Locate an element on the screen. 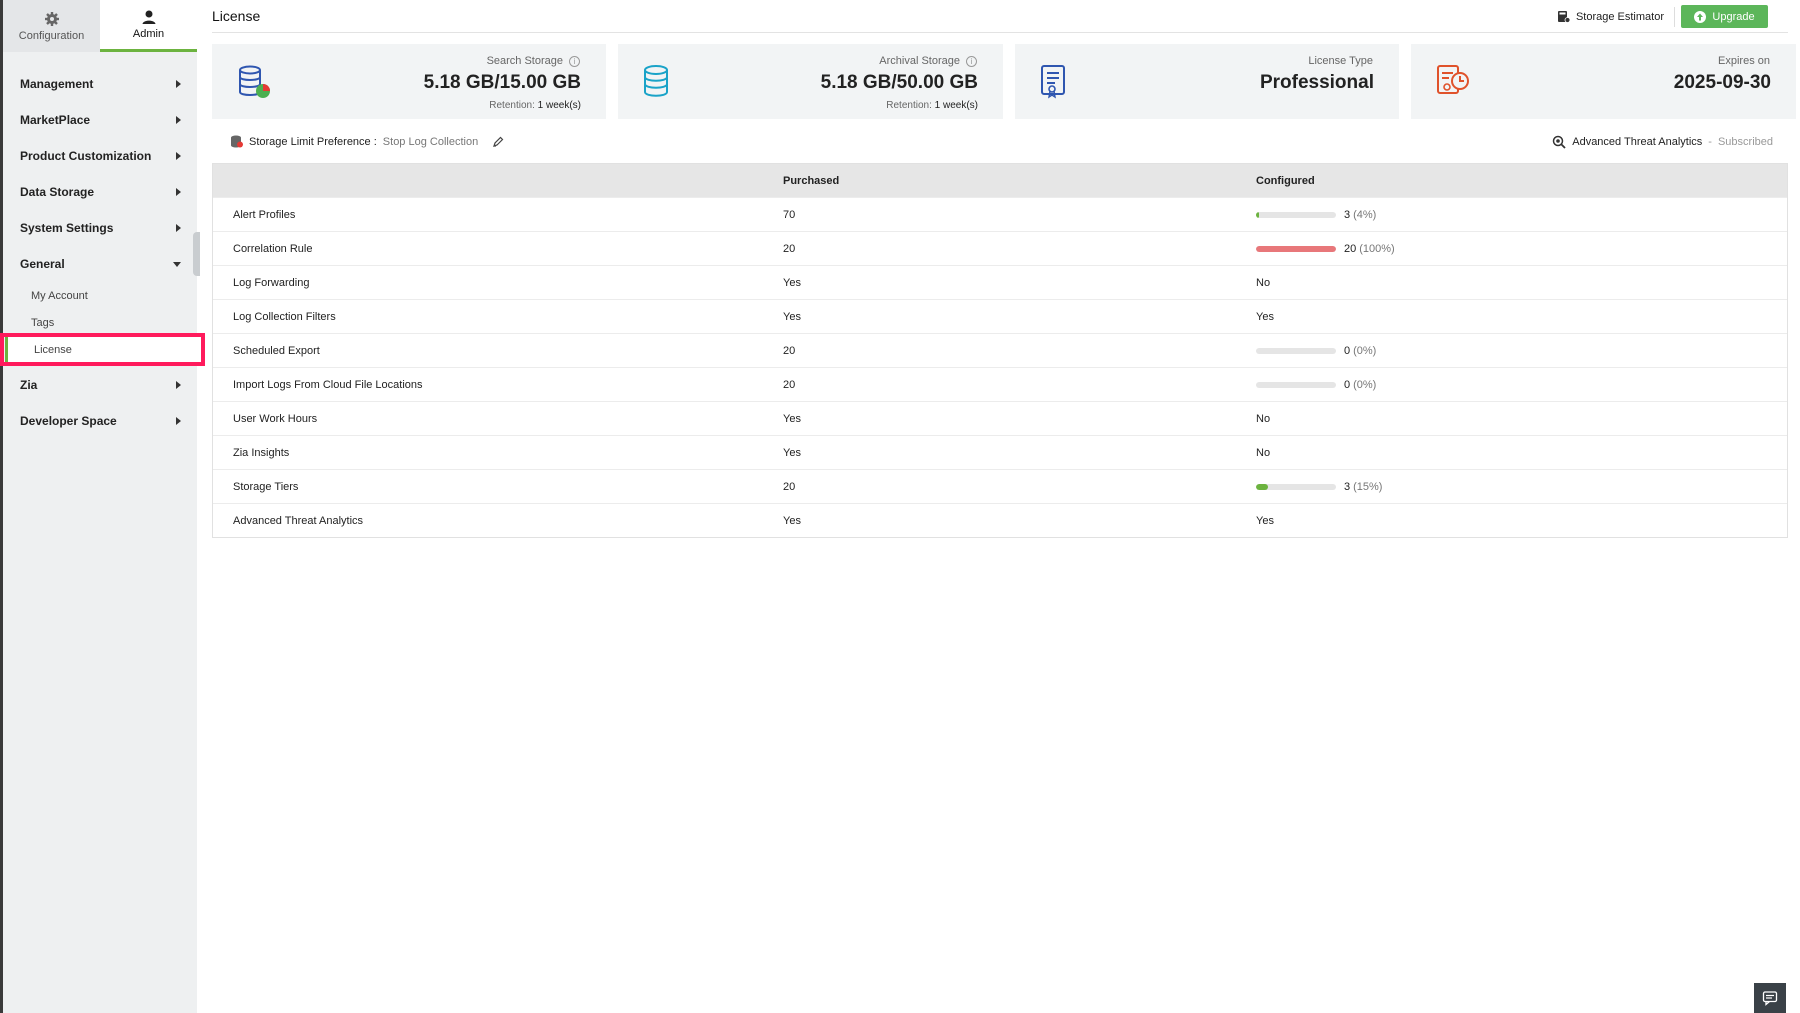 The image size is (1800, 1013). storage-limit-icon is located at coordinates (237, 141).